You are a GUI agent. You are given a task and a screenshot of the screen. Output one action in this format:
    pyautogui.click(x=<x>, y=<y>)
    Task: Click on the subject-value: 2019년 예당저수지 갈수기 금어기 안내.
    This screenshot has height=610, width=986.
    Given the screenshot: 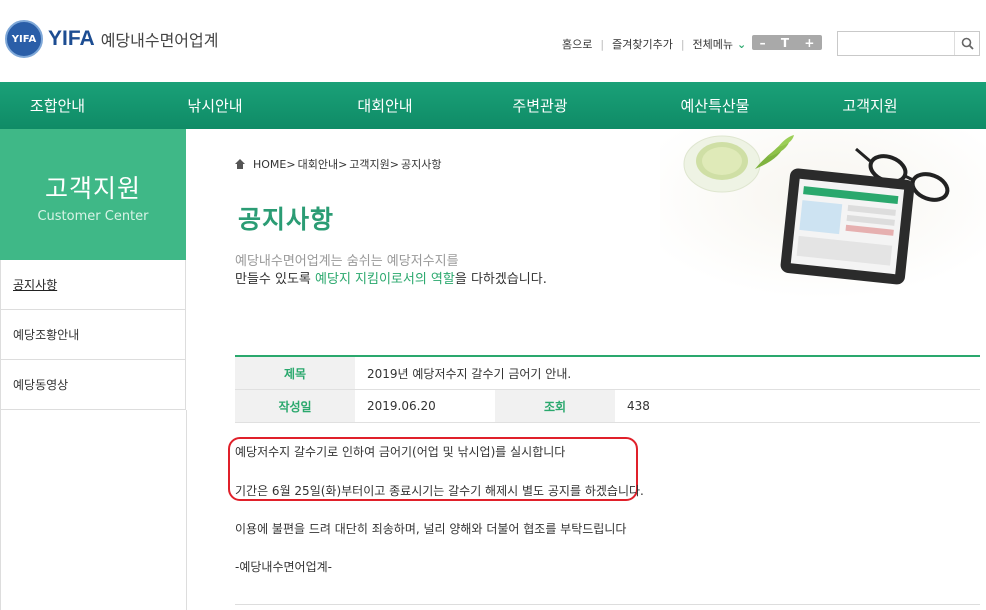 What is the action you would take?
    pyautogui.click(x=469, y=373)
    